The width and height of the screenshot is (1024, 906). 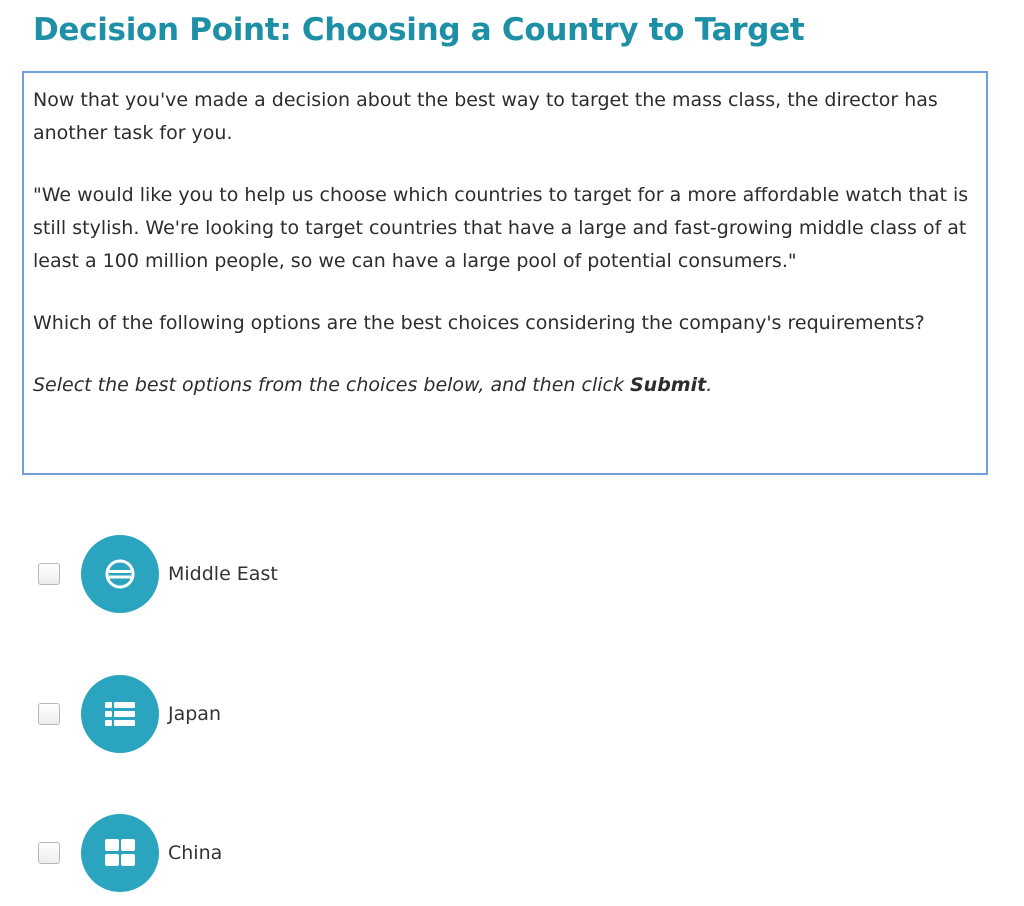 What do you see at coordinates (195, 853) in the screenshot?
I see `option-label: China` at bounding box center [195, 853].